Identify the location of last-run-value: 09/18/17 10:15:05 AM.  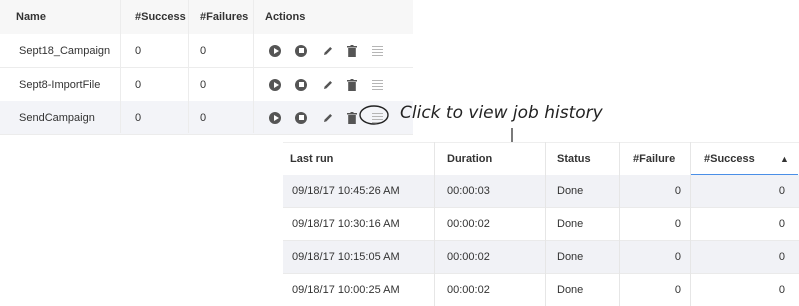
(346, 257).